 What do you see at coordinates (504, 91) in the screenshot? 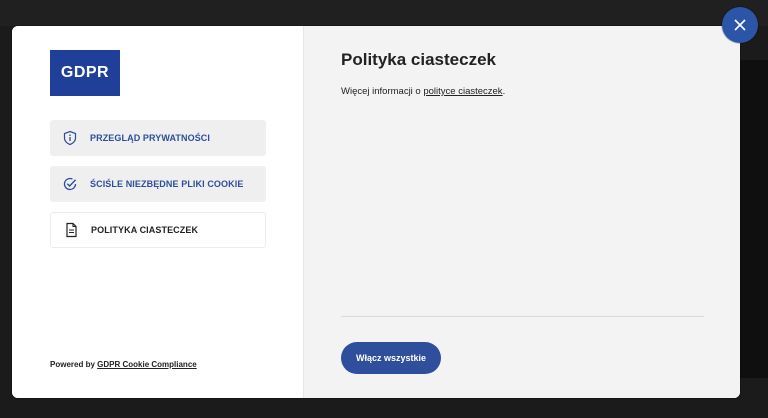
I see `description-suffix: .` at bounding box center [504, 91].